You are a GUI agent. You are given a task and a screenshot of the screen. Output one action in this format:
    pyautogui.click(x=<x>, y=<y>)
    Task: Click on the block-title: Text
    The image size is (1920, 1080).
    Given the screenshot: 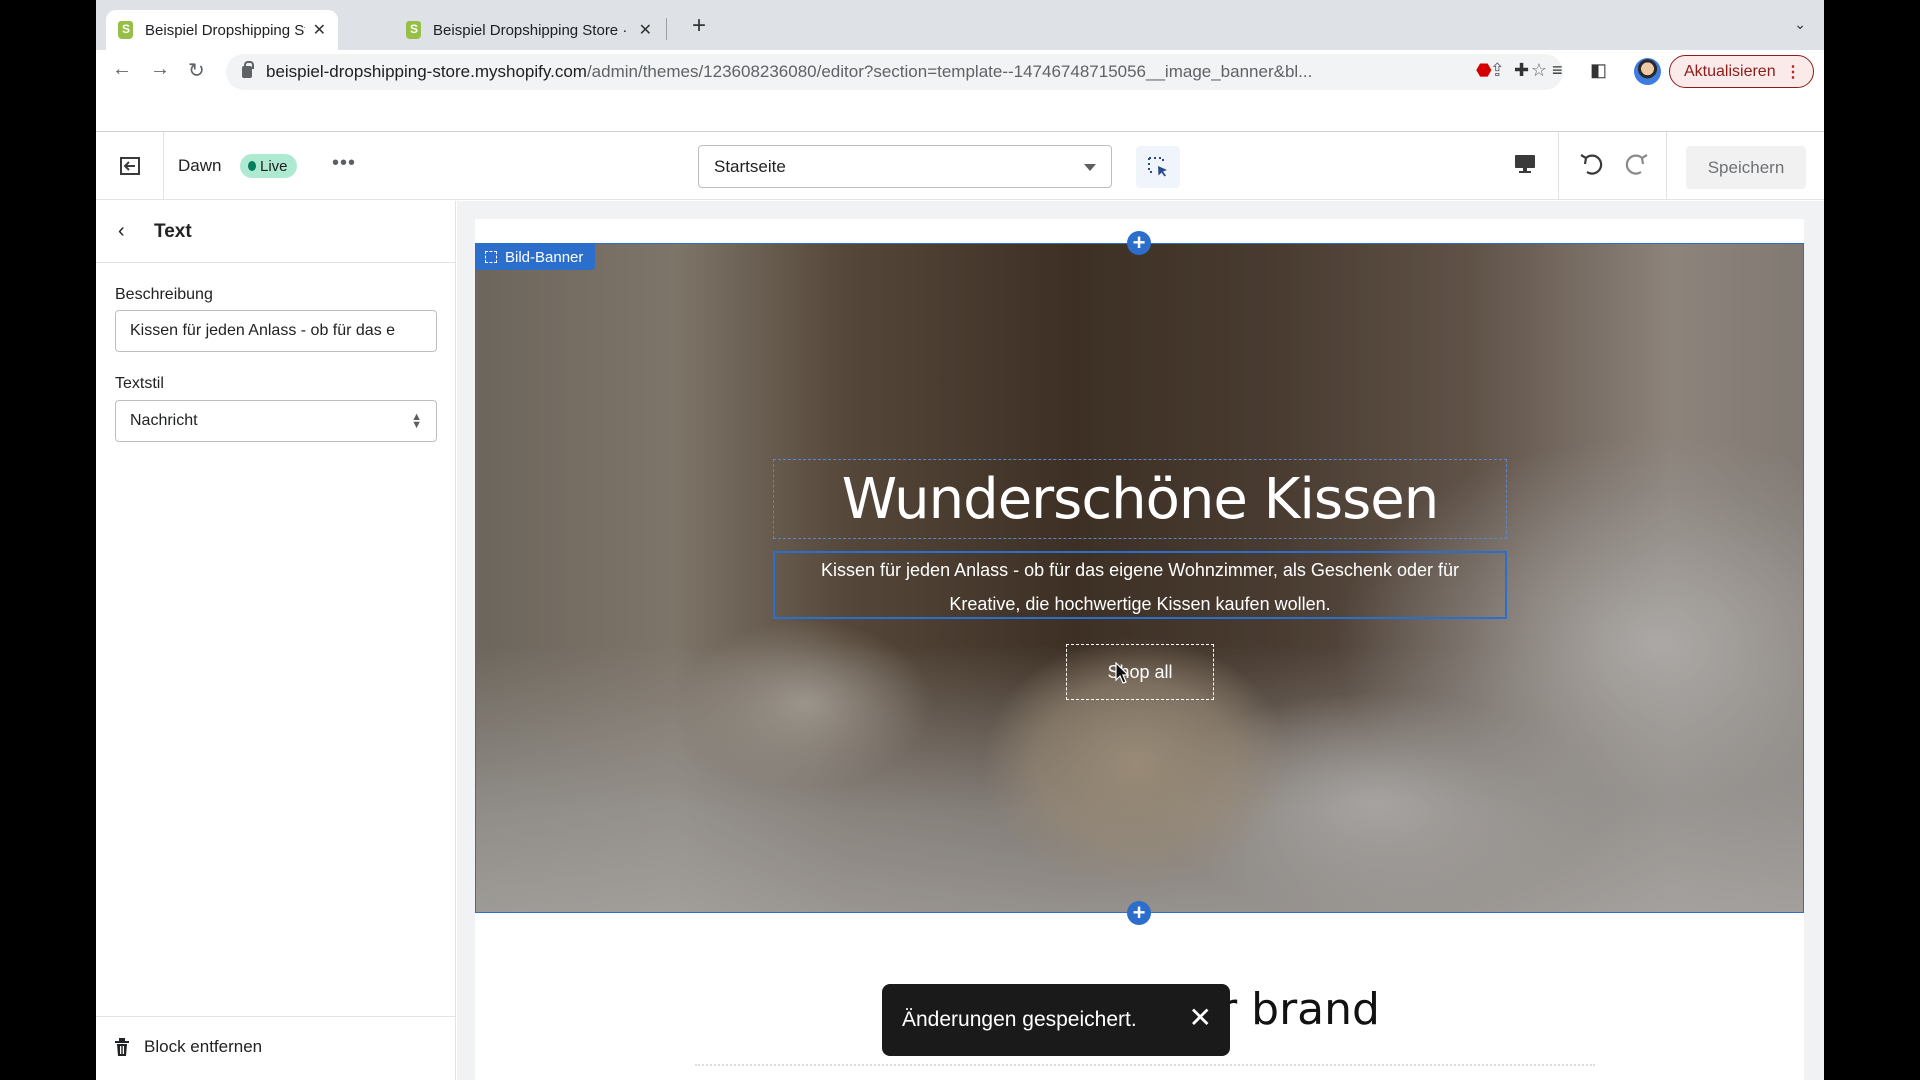 What is the action you would take?
    pyautogui.click(x=173, y=231)
    